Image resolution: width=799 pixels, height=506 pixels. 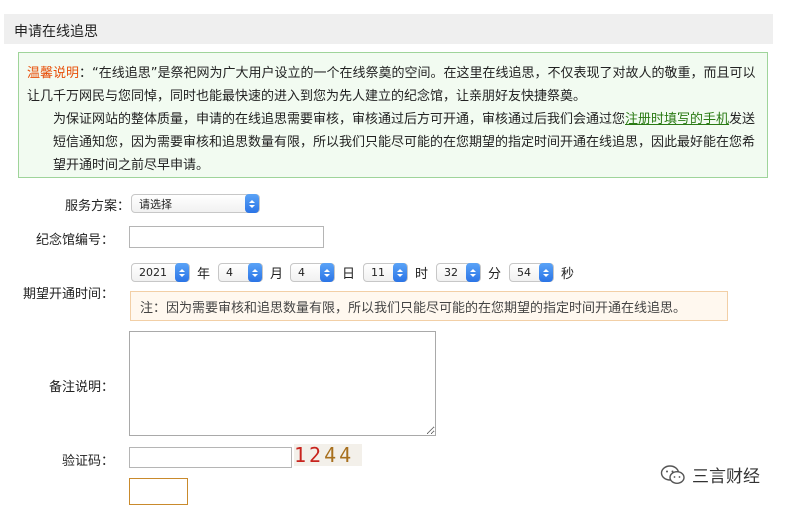 I want to click on remark-textarea, so click(x=282, y=383).